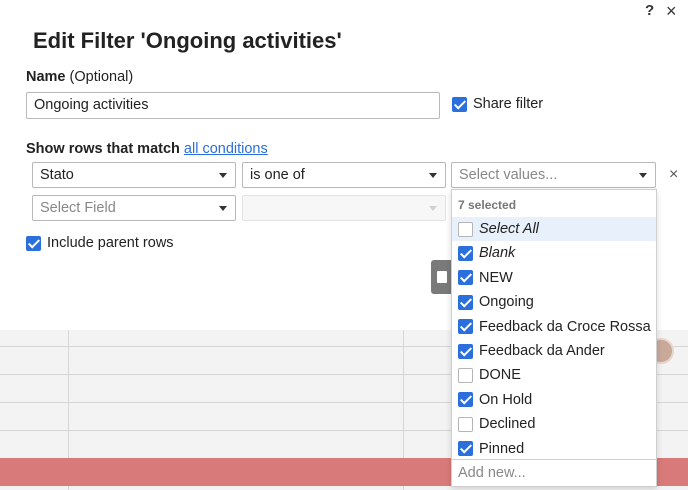  What do you see at coordinates (554, 449) in the screenshot?
I see `dropdown-option: Pinned` at bounding box center [554, 449].